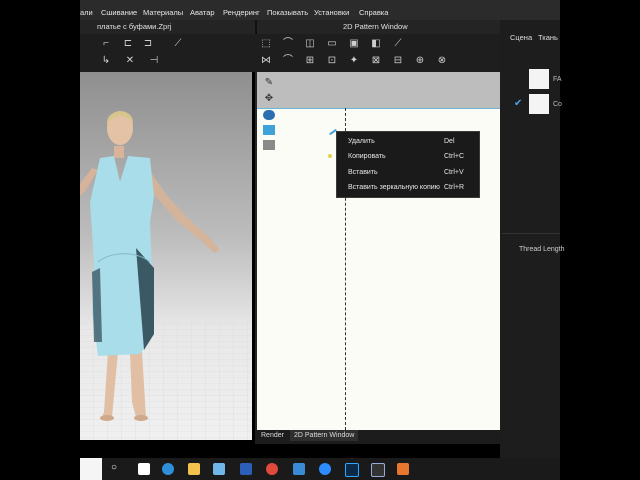 This screenshot has height=480, width=640. What do you see at coordinates (557, 104) in the screenshot?
I see `fabric-label: Co` at bounding box center [557, 104].